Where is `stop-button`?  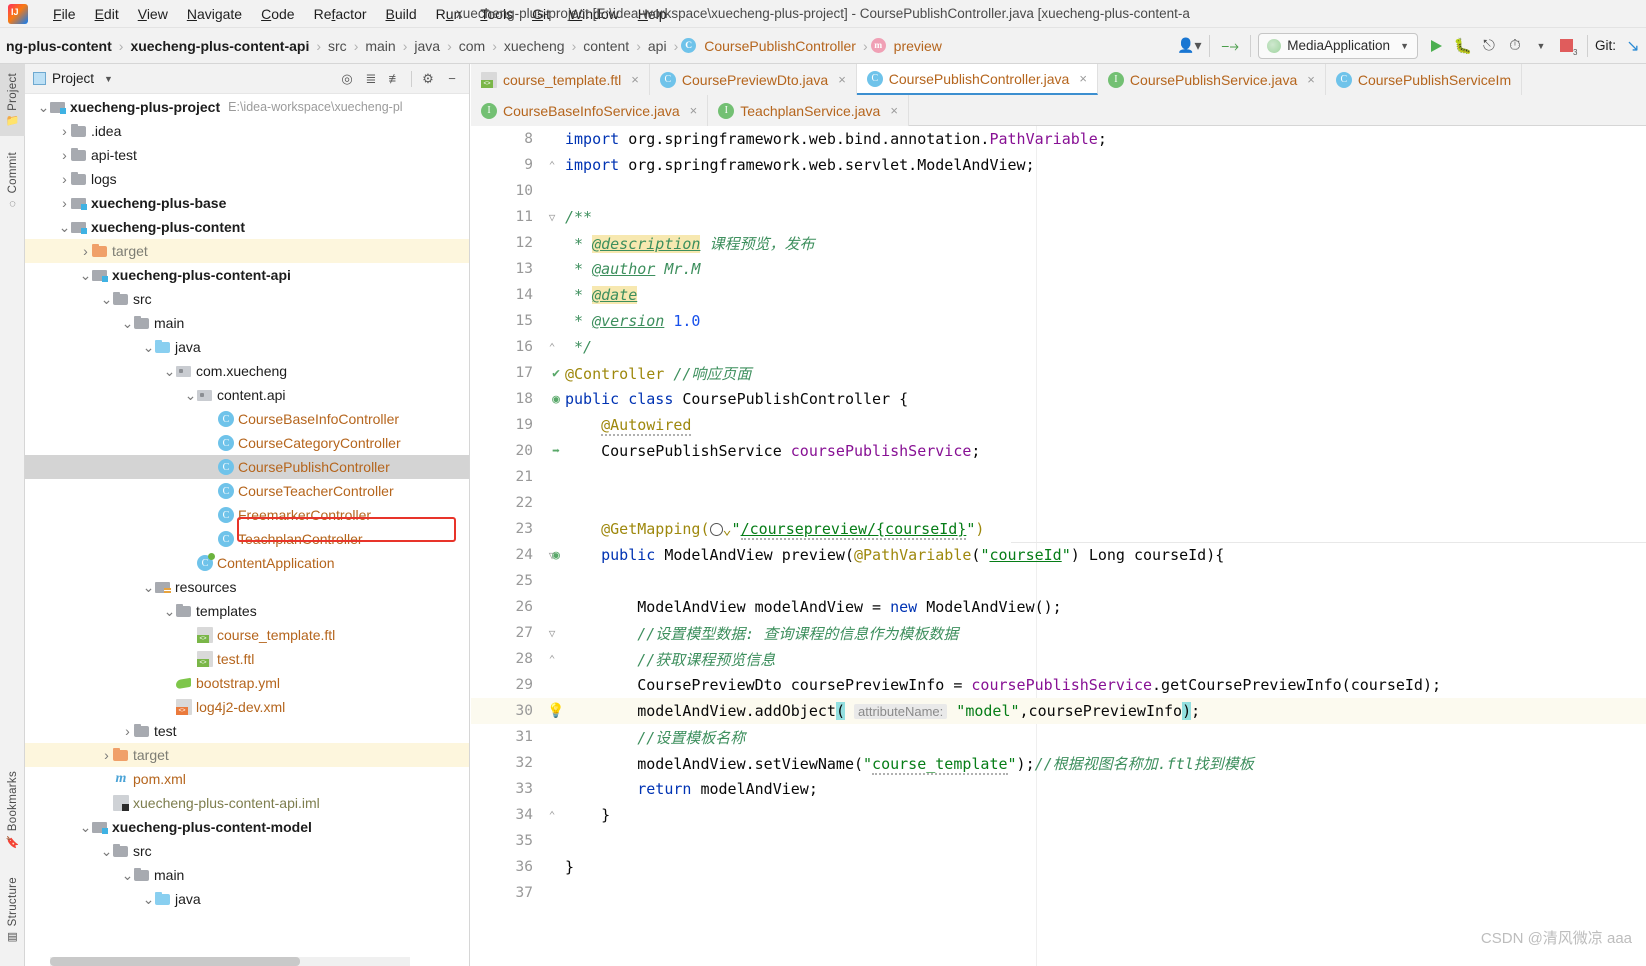 stop-button is located at coordinates (1567, 46).